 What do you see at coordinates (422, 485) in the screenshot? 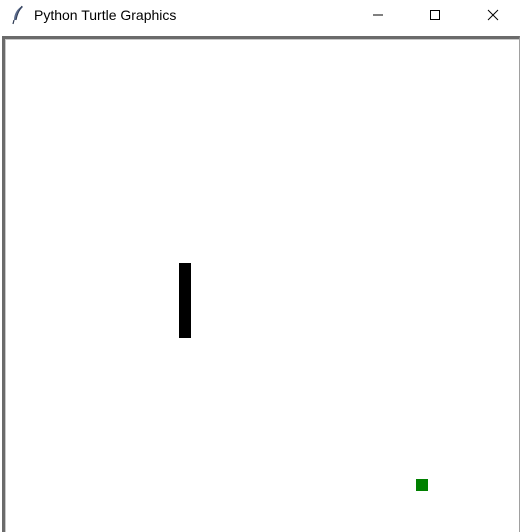
I see `food-square` at bounding box center [422, 485].